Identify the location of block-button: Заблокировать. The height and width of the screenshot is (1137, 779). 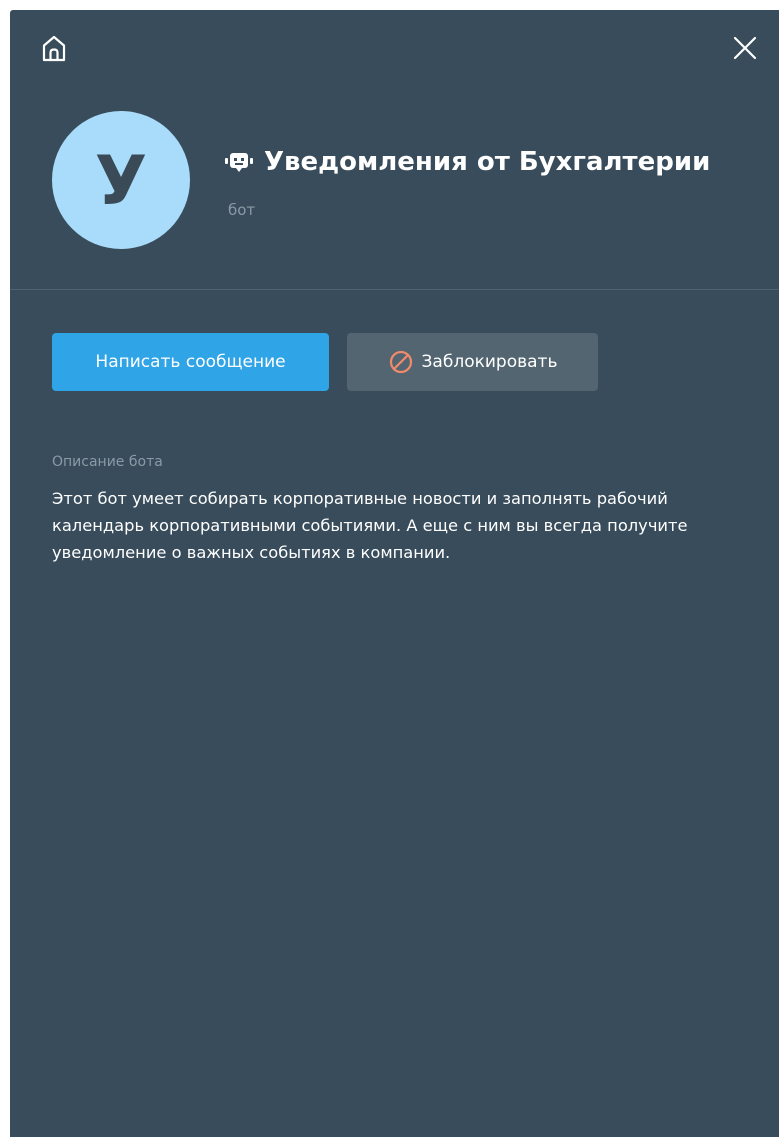
(472, 362).